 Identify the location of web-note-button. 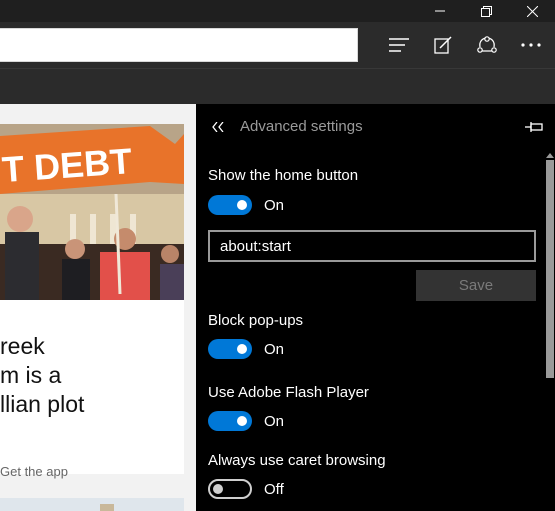
(443, 45).